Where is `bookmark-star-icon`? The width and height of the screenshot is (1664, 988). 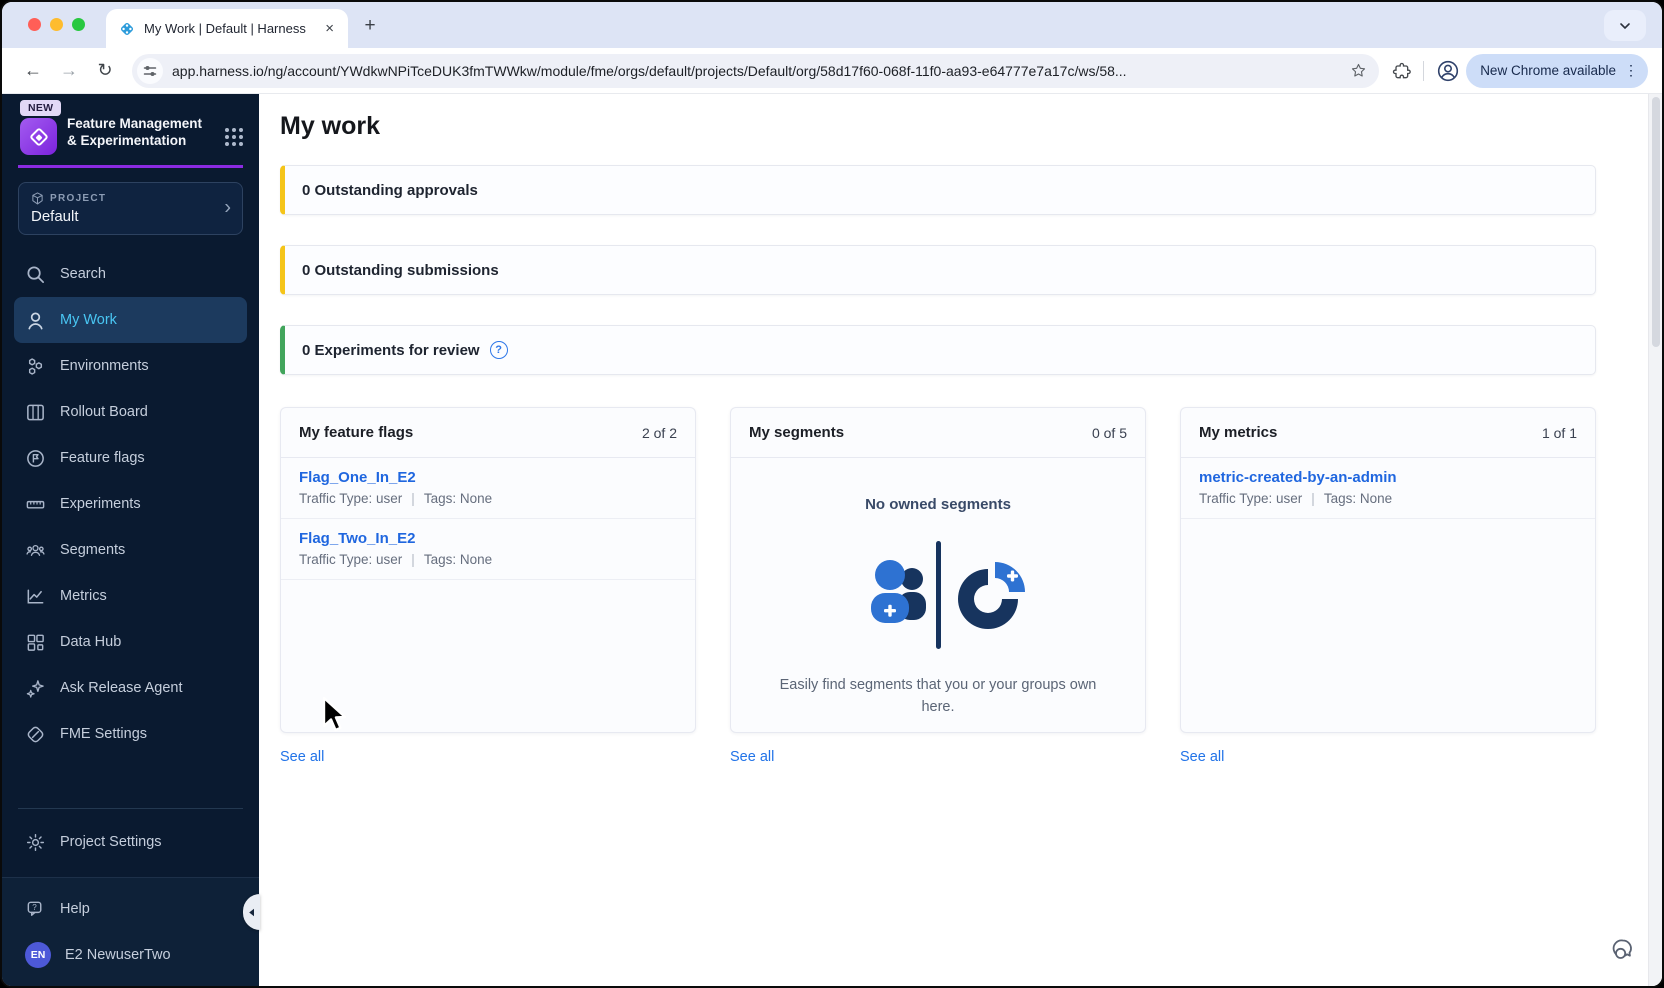 bookmark-star-icon is located at coordinates (1358, 70).